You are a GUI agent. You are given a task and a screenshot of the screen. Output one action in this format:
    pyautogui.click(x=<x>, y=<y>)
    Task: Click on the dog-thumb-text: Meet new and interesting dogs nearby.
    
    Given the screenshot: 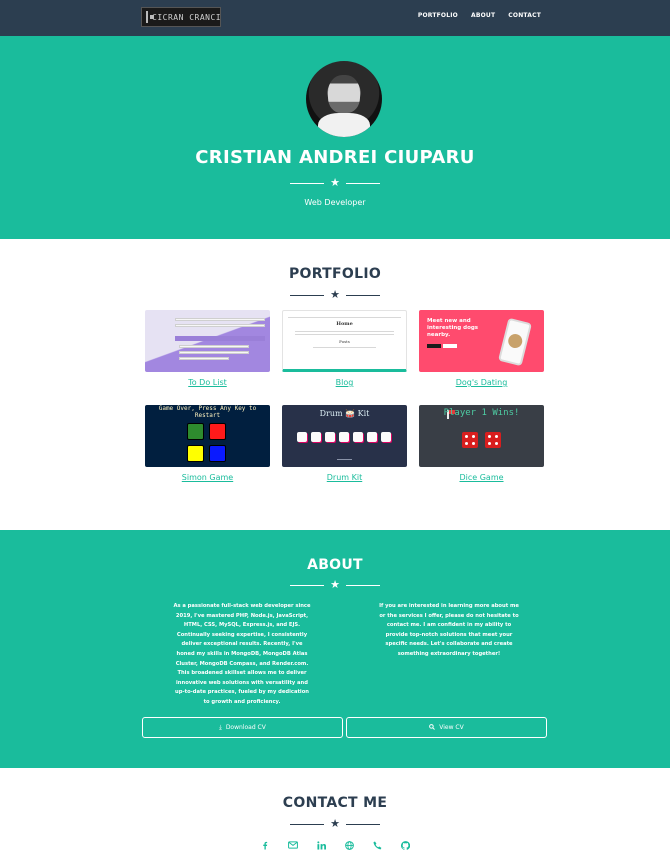 What is the action you would take?
    pyautogui.click(x=453, y=328)
    